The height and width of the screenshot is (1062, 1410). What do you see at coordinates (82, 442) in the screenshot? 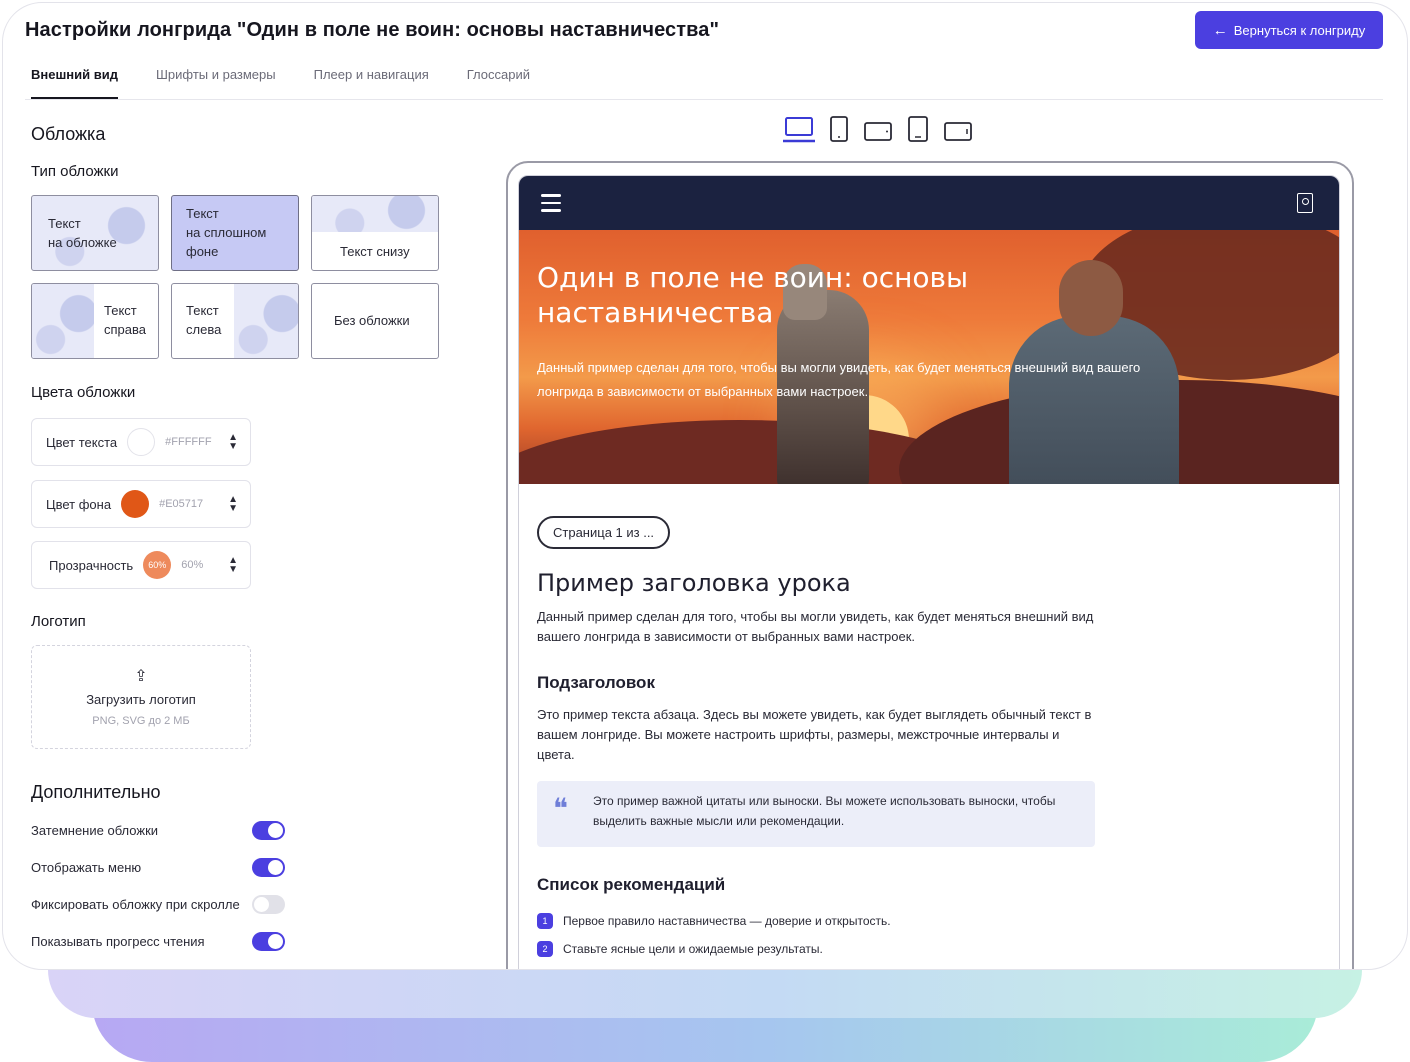
I see `text-color-label: Цвет текста` at bounding box center [82, 442].